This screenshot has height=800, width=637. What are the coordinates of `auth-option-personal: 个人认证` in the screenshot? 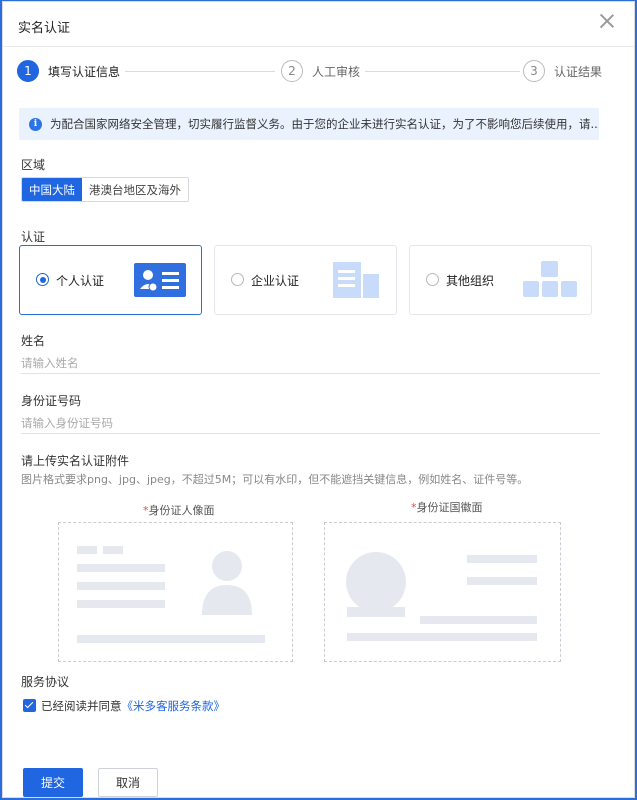 It's located at (80, 281).